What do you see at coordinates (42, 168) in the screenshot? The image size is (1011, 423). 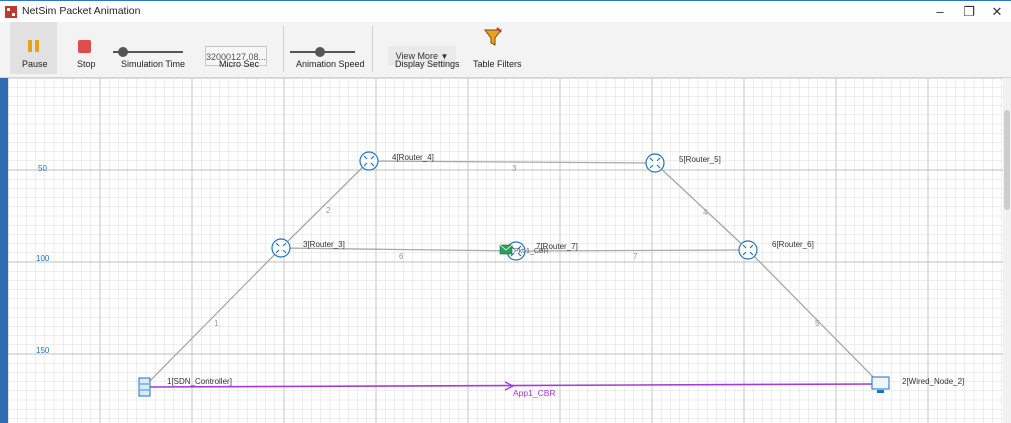 I see `y-tick-50: 50` at bounding box center [42, 168].